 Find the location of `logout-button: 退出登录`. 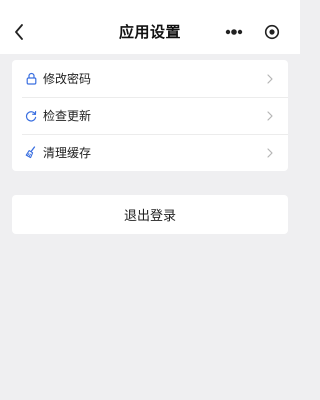

logout-button: 退出登录 is located at coordinates (150, 214).